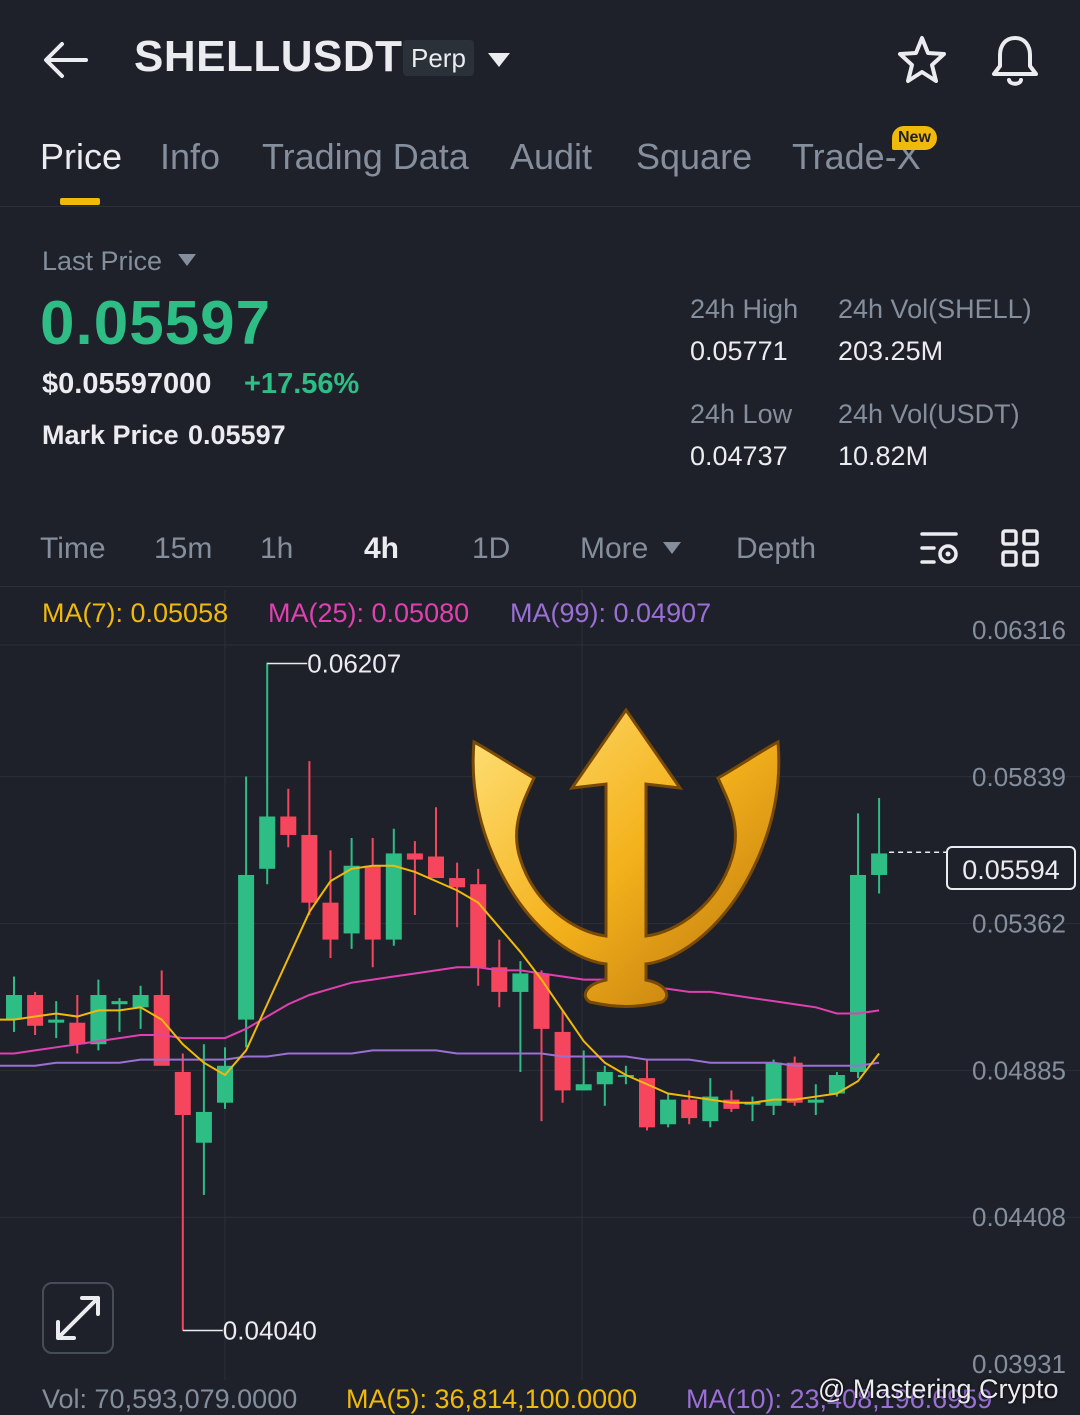 The width and height of the screenshot is (1080, 1415). Describe the element at coordinates (302, 384) in the screenshot. I see `price-change-percent: +17.56%` at that location.